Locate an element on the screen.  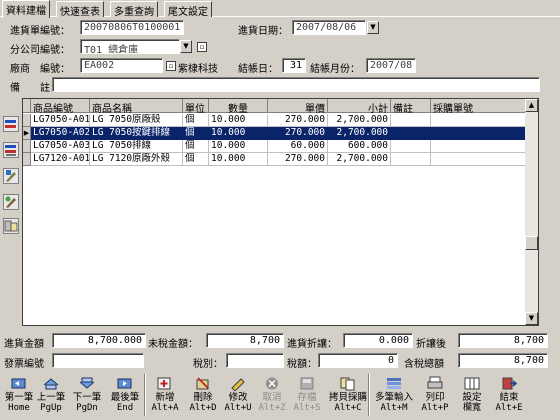
toolbar-button-label: 最後筆 is located at coordinates (125, 397).